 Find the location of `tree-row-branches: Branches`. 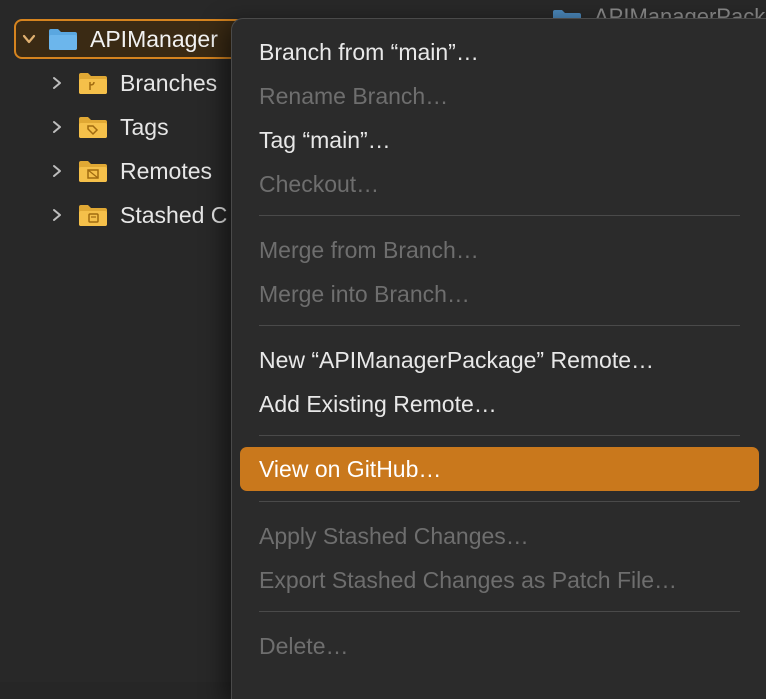

tree-row-branches: Branches is located at coordinates (132, 83).